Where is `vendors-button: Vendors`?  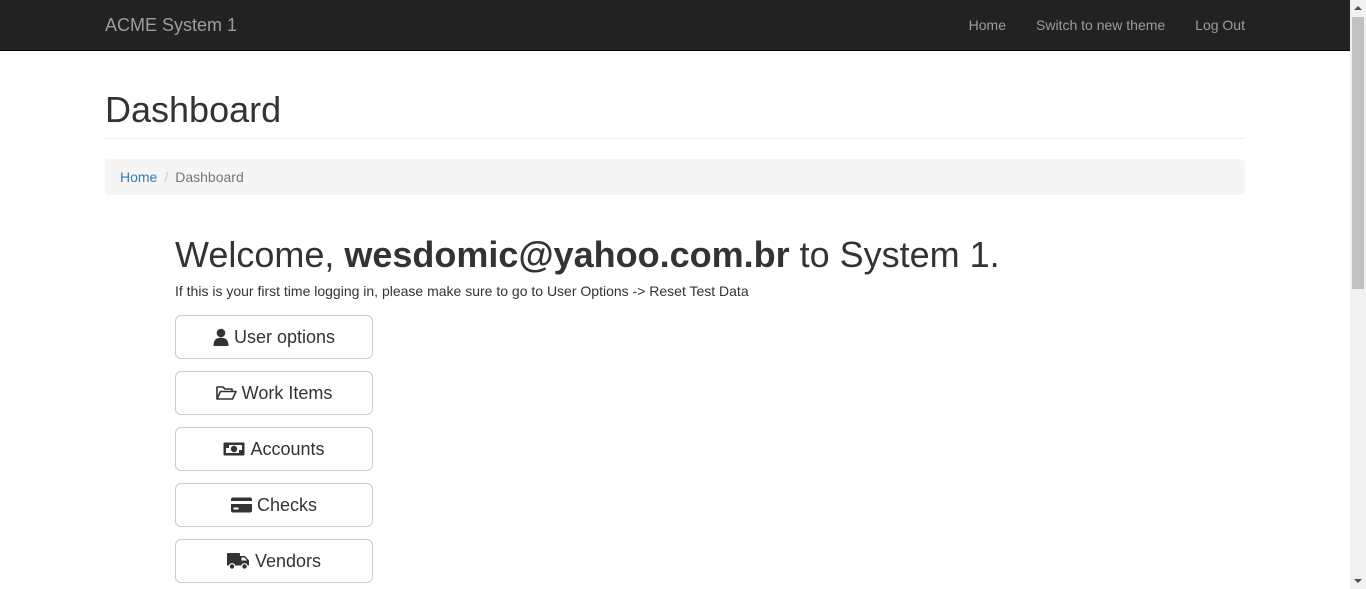
vendors-button: Vendors is located at coordinates (274, 561).